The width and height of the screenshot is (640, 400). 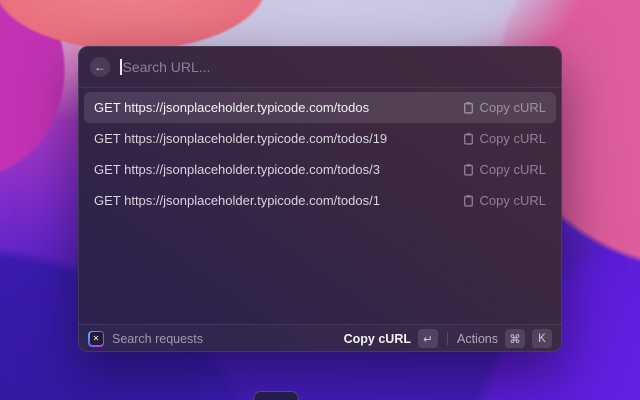 I want to click on back-button: ←, so click(x=100, y=66).